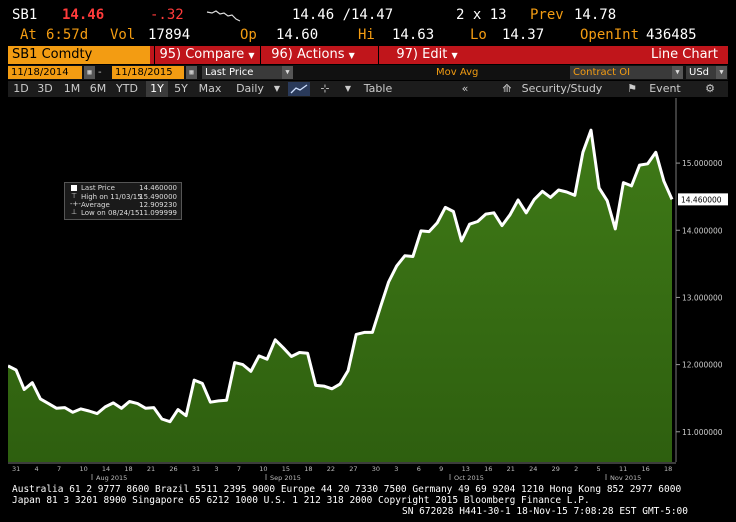  What do you see at coordinates (286, 469) in the screenshot?
I see `x-tick-label: 15` at bounding box center [286, 469].